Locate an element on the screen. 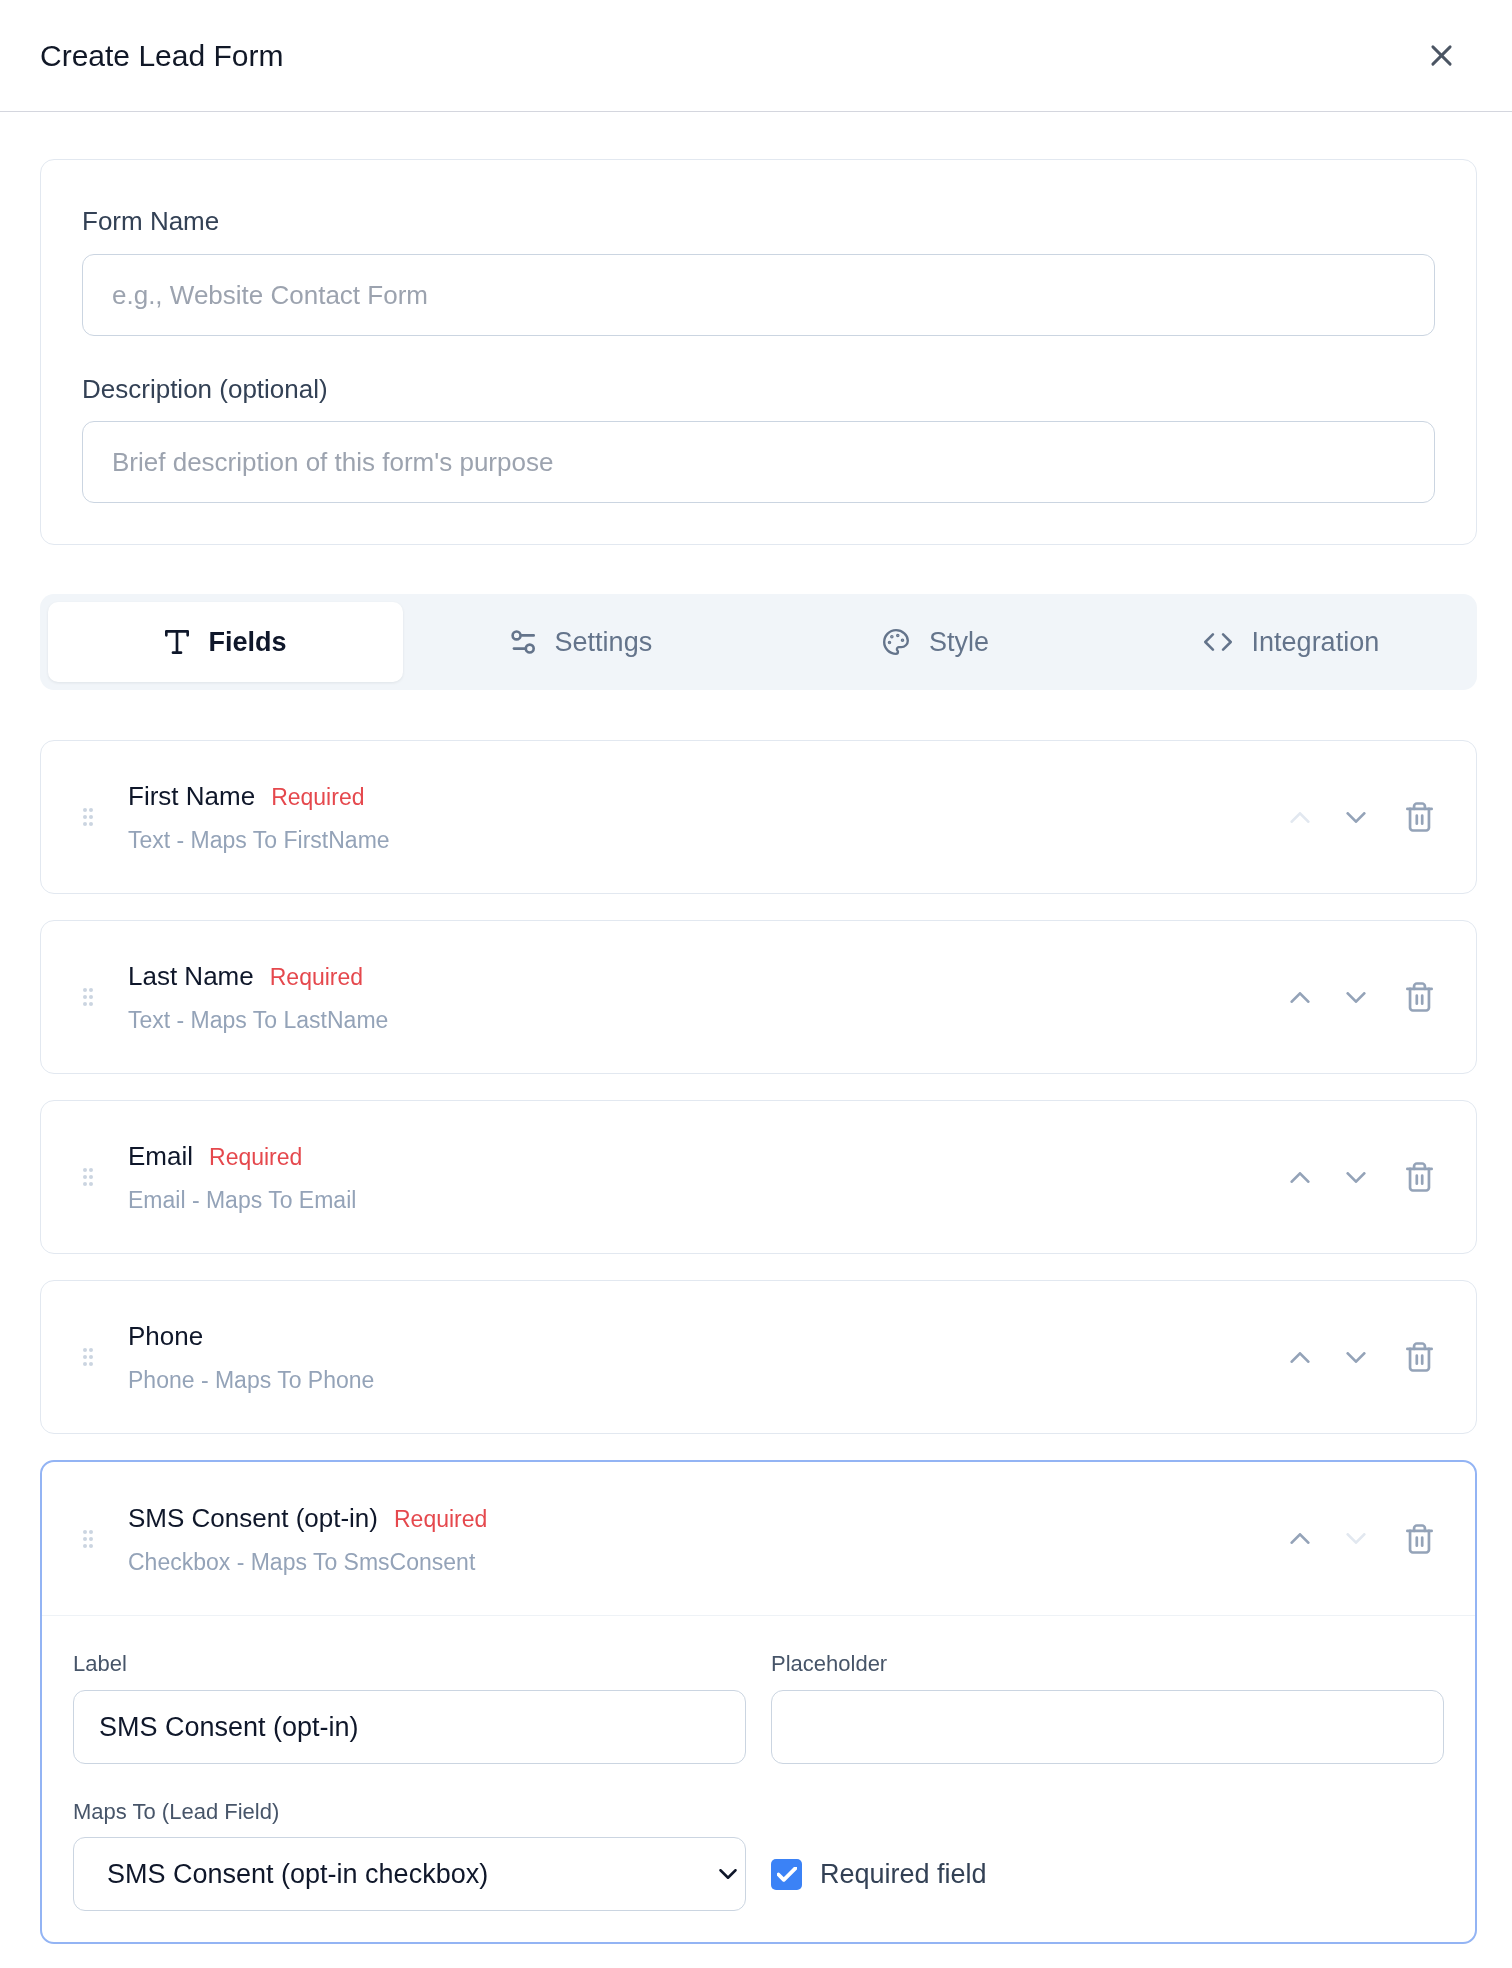  close-icon is located at coordinates (1441, 55).